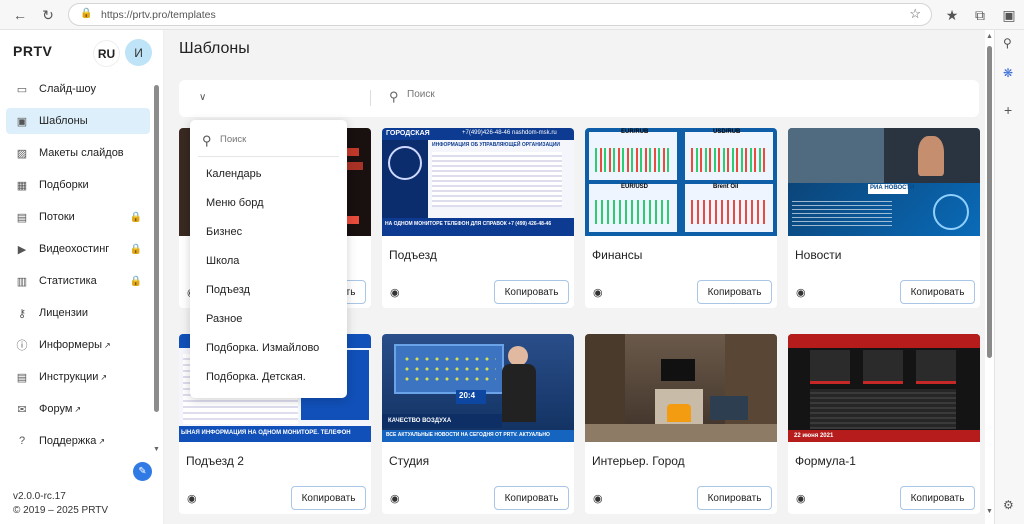 Image resolution: width=1024 pixels, height=524 pixels. I want to click on dropdown-option: Разное, so click(224, 319).